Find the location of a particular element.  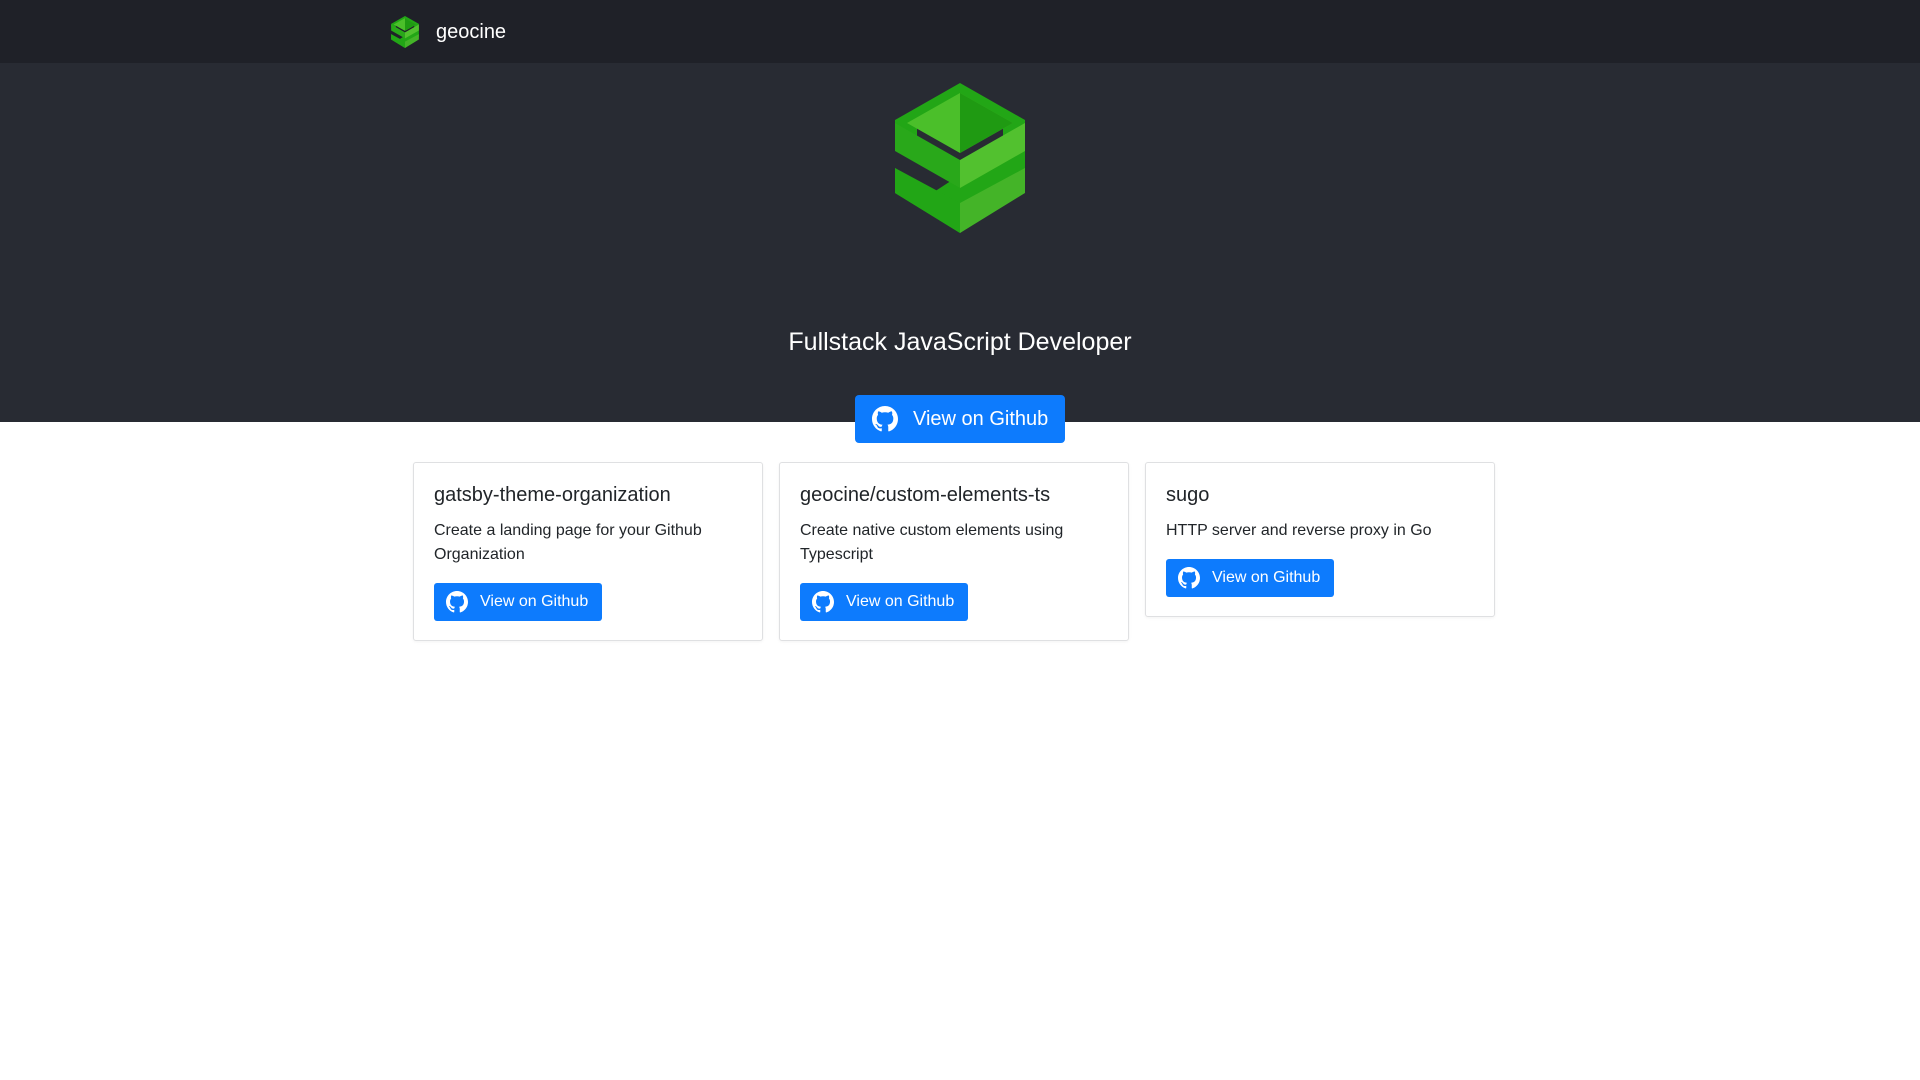

navbar-brand-link: geocine is located at coordinates (449, 32).